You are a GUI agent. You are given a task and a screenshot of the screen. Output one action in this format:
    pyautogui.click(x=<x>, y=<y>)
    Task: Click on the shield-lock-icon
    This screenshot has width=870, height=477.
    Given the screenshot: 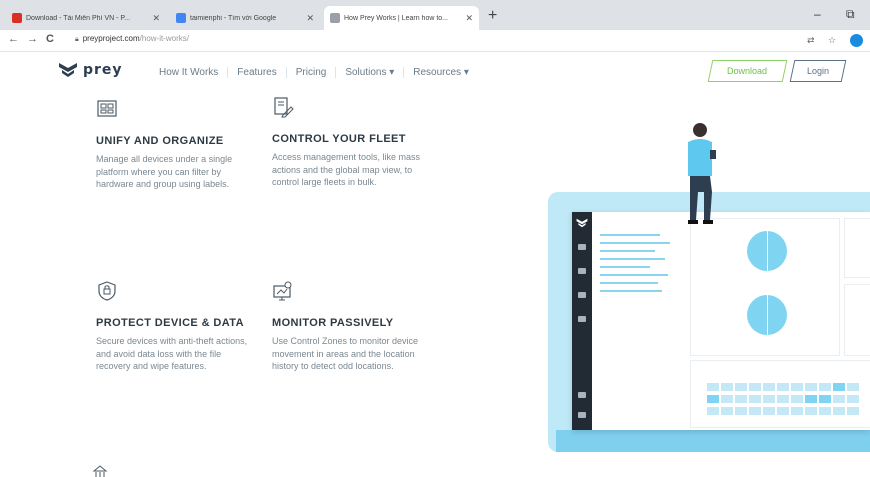 What is the action you would take?
    pyautogui.click(x=107, y=291)
    